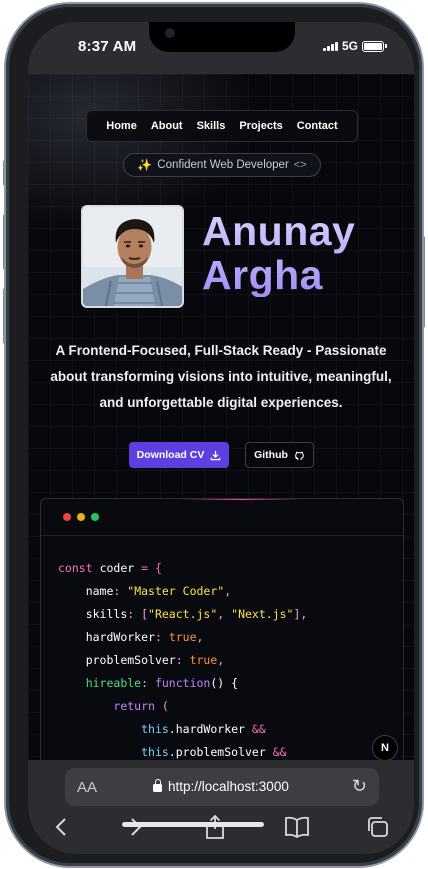  I want to click on battery-icon, so click(374, 46).